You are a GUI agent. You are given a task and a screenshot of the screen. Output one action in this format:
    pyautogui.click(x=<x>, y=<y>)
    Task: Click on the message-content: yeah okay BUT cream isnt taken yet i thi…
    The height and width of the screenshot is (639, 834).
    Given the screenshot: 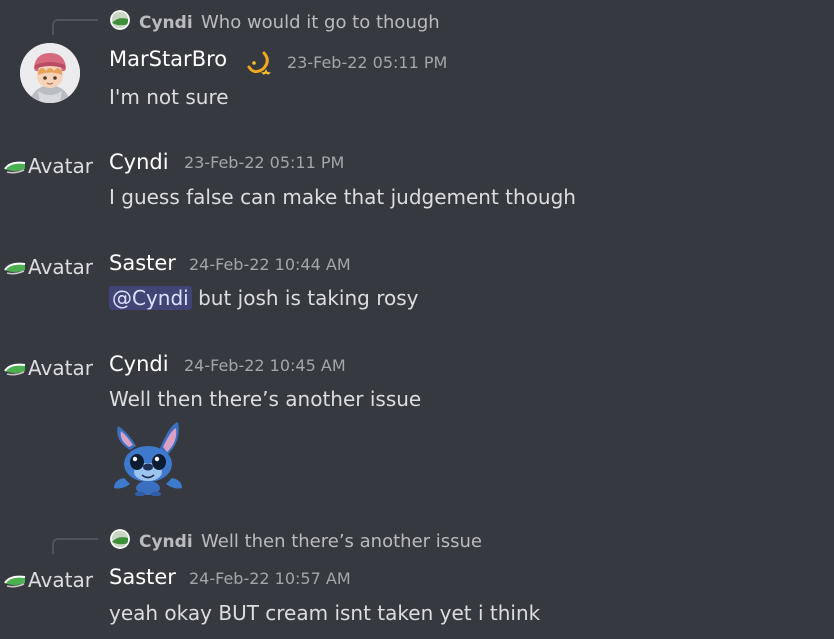 What is the action you would take?
    pyautogui.click(x=325, y=613)
    